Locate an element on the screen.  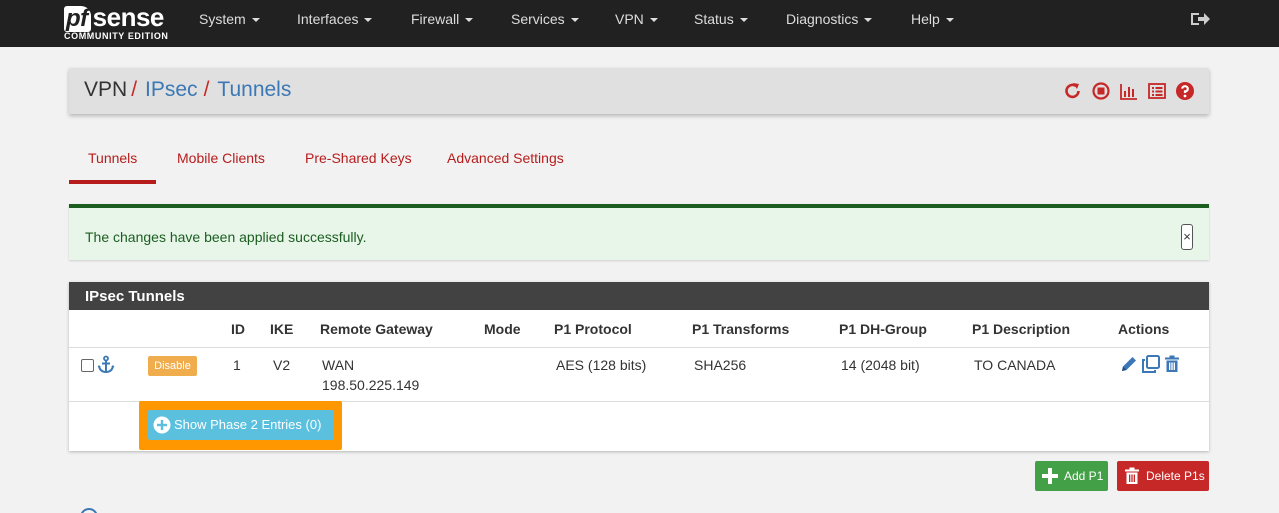
panel-heading: IPsec Tunnels is located at coordinates (639, 296).